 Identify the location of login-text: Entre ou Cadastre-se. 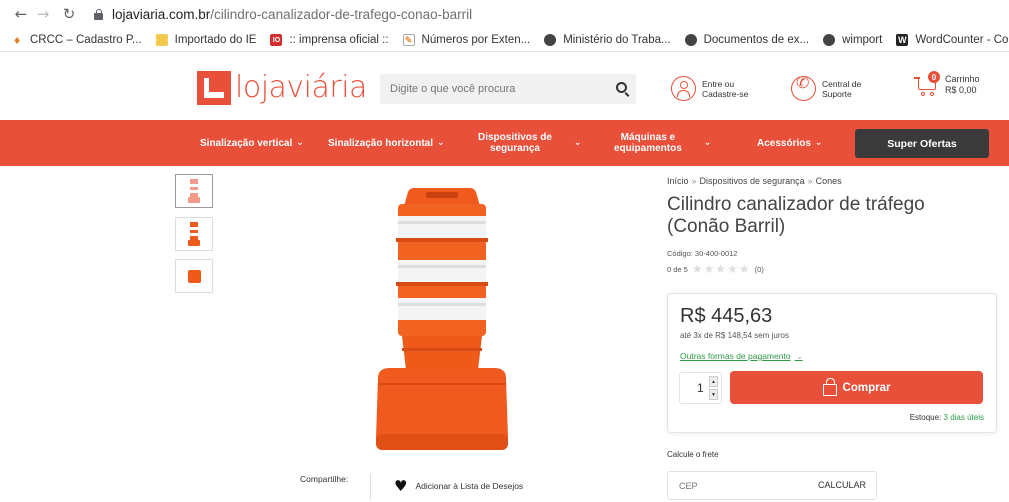
(725, 89).